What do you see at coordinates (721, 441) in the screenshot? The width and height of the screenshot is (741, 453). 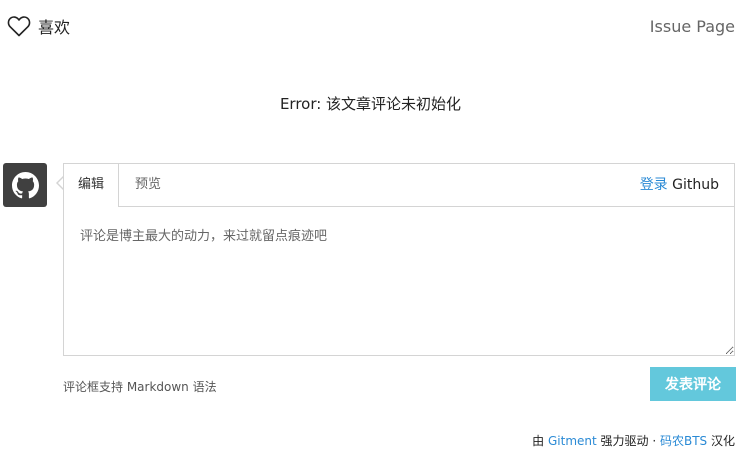 I see `footer-suffix: 汉化` at bounding box center [721, 441].